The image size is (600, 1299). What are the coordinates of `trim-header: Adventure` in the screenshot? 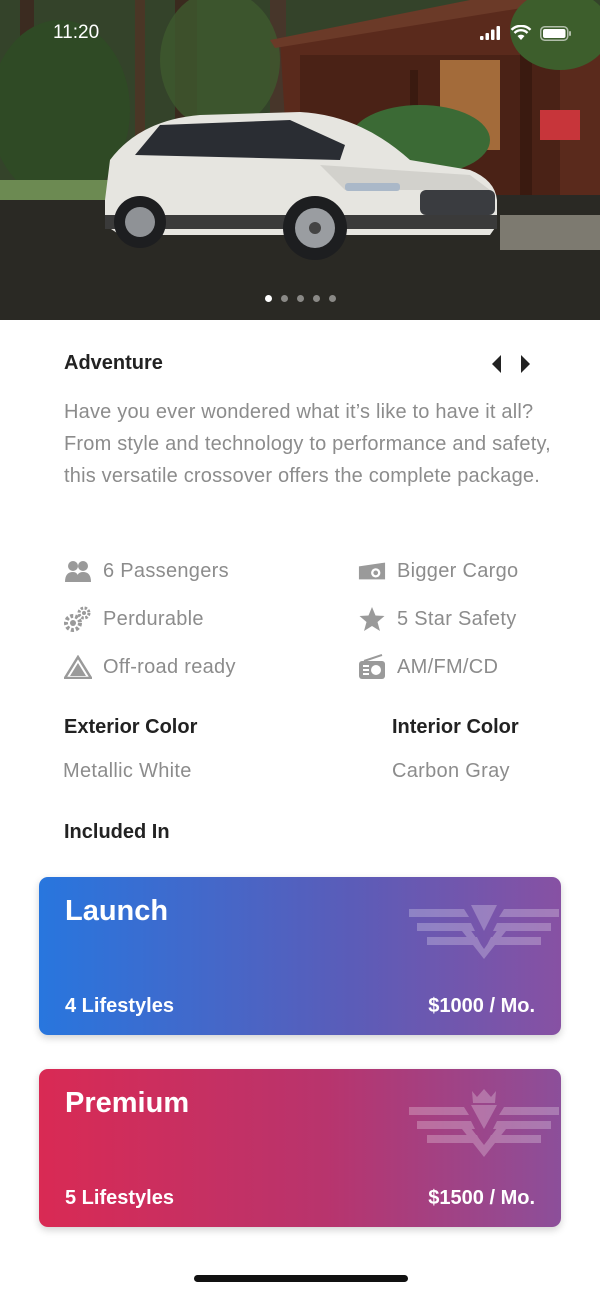 It's located at (300, 366).